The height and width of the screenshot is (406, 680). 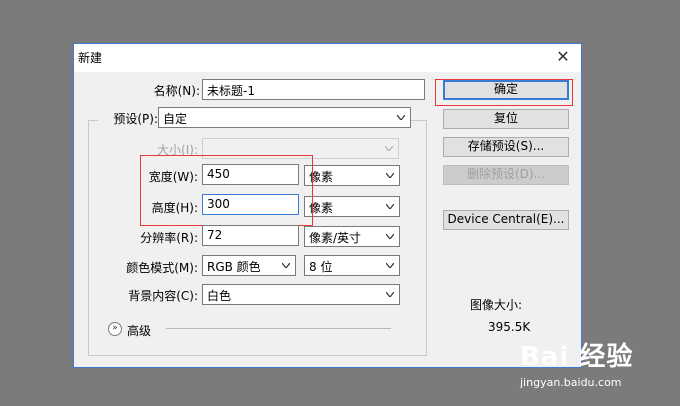 I want to click on close-icon: ✕, so click(x=563, y=57).